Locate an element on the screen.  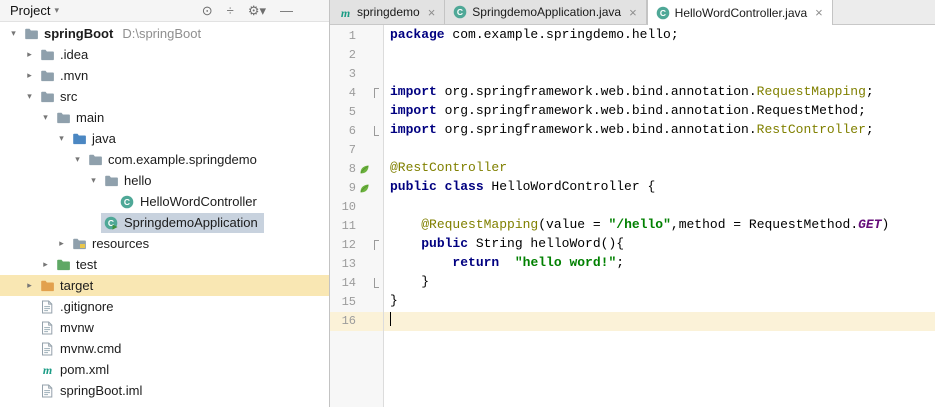
gutter-row: 7 is located at coordinates (356, 150).